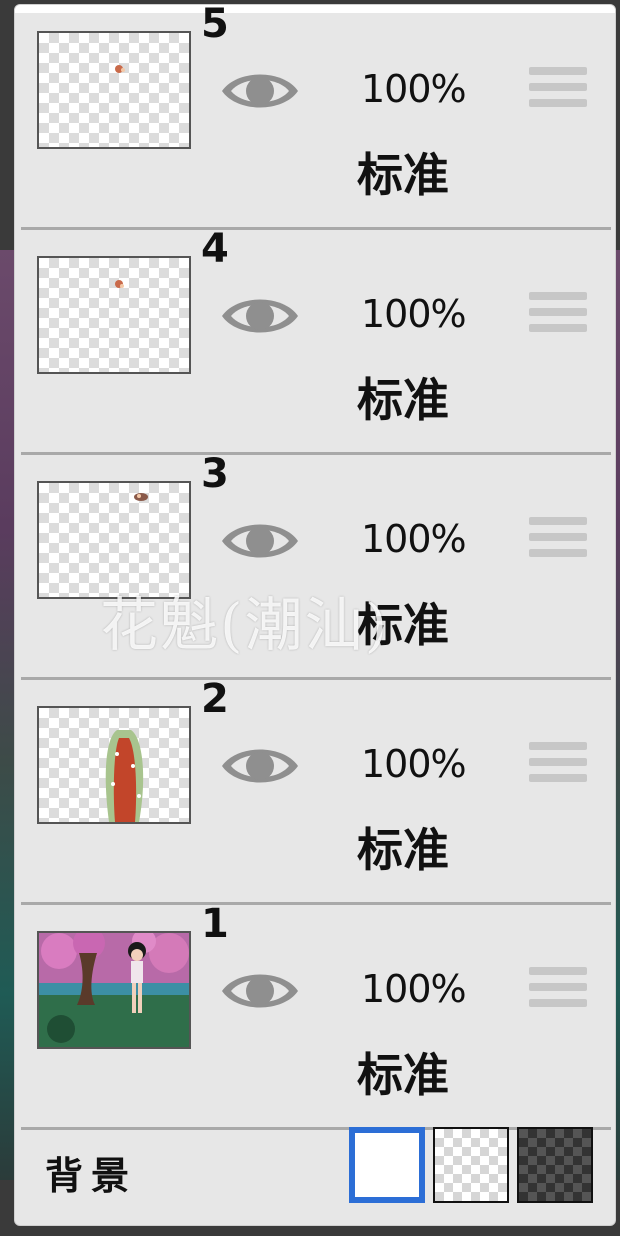 Image resolution: width=620 pixels, height=1236 pixels. What do you see at coordinates (215, 249) in the screenshot?
I see `layer-number: 4` at bounding box center [215, 249].